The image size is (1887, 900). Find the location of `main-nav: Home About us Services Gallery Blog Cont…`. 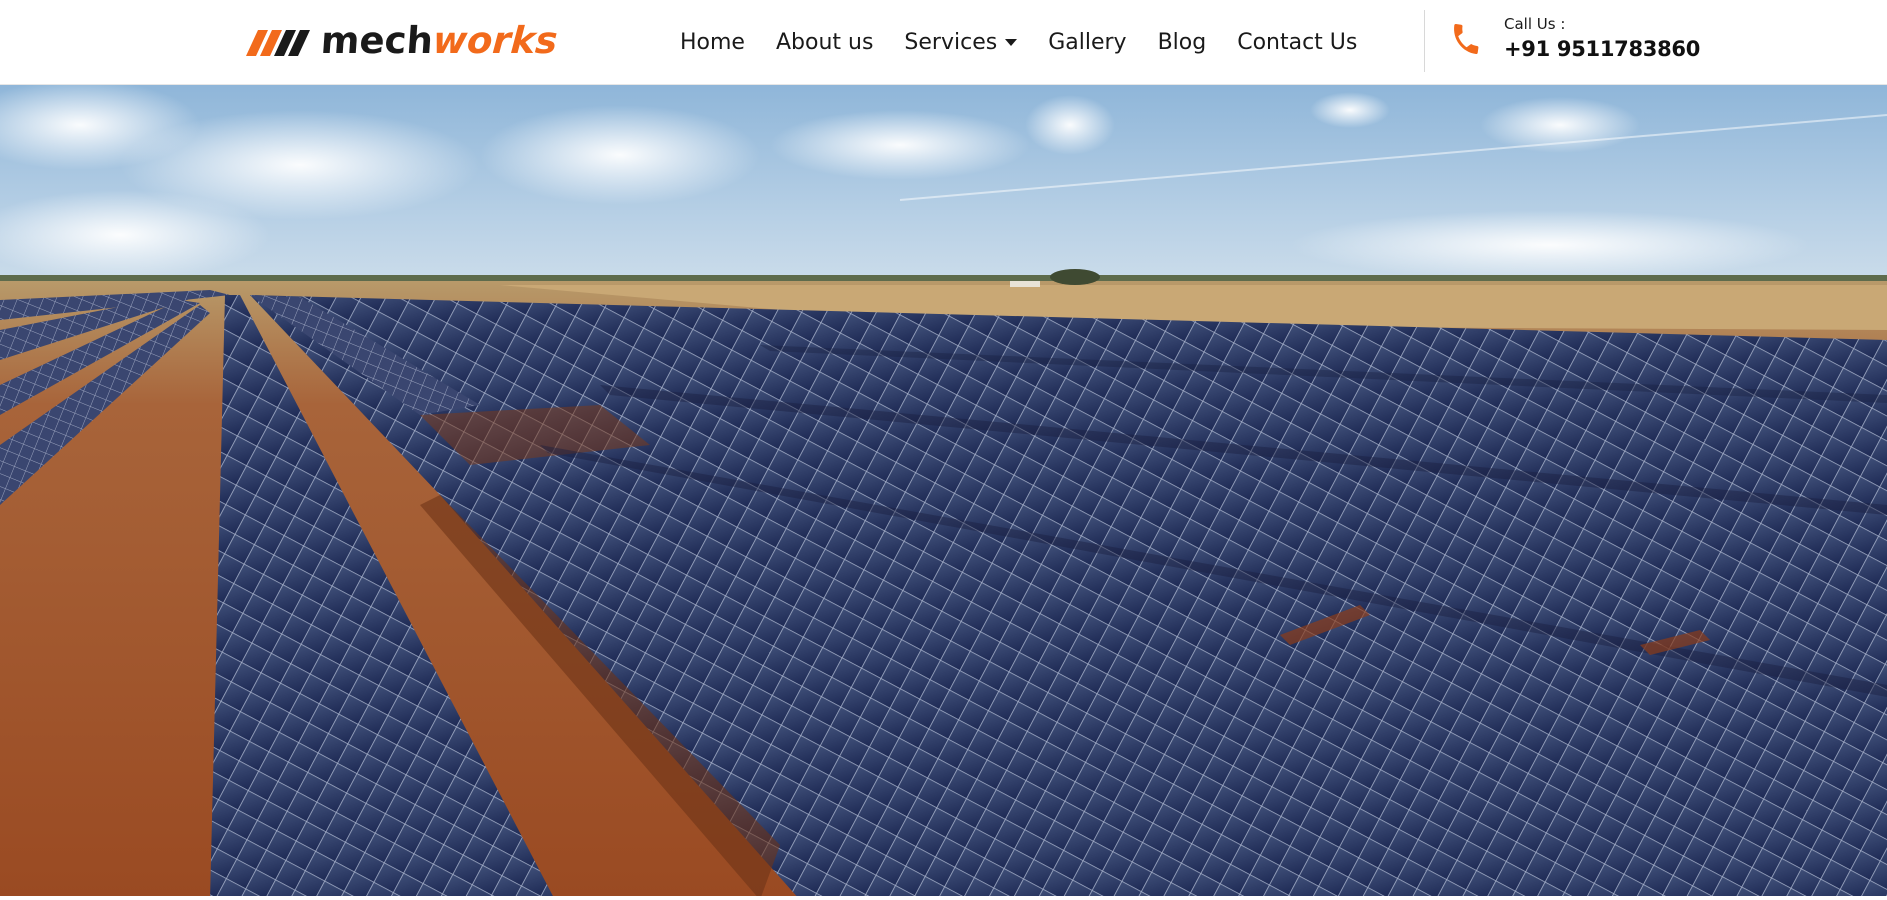

main-nav: Home About us Services Gallery Blog Cont… is located at coordinates (1018, 42).